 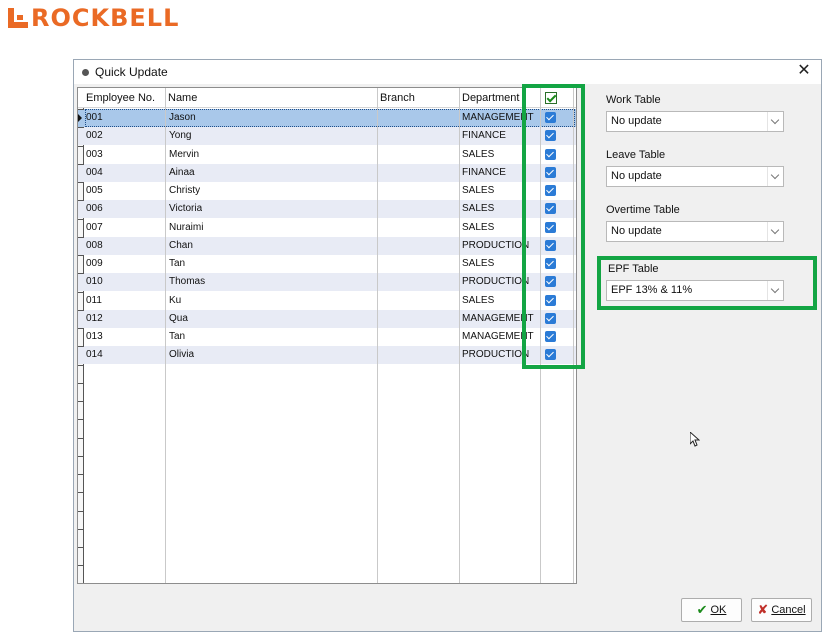 I want to click on close-icon: ✕, so click(x=804, y=71).